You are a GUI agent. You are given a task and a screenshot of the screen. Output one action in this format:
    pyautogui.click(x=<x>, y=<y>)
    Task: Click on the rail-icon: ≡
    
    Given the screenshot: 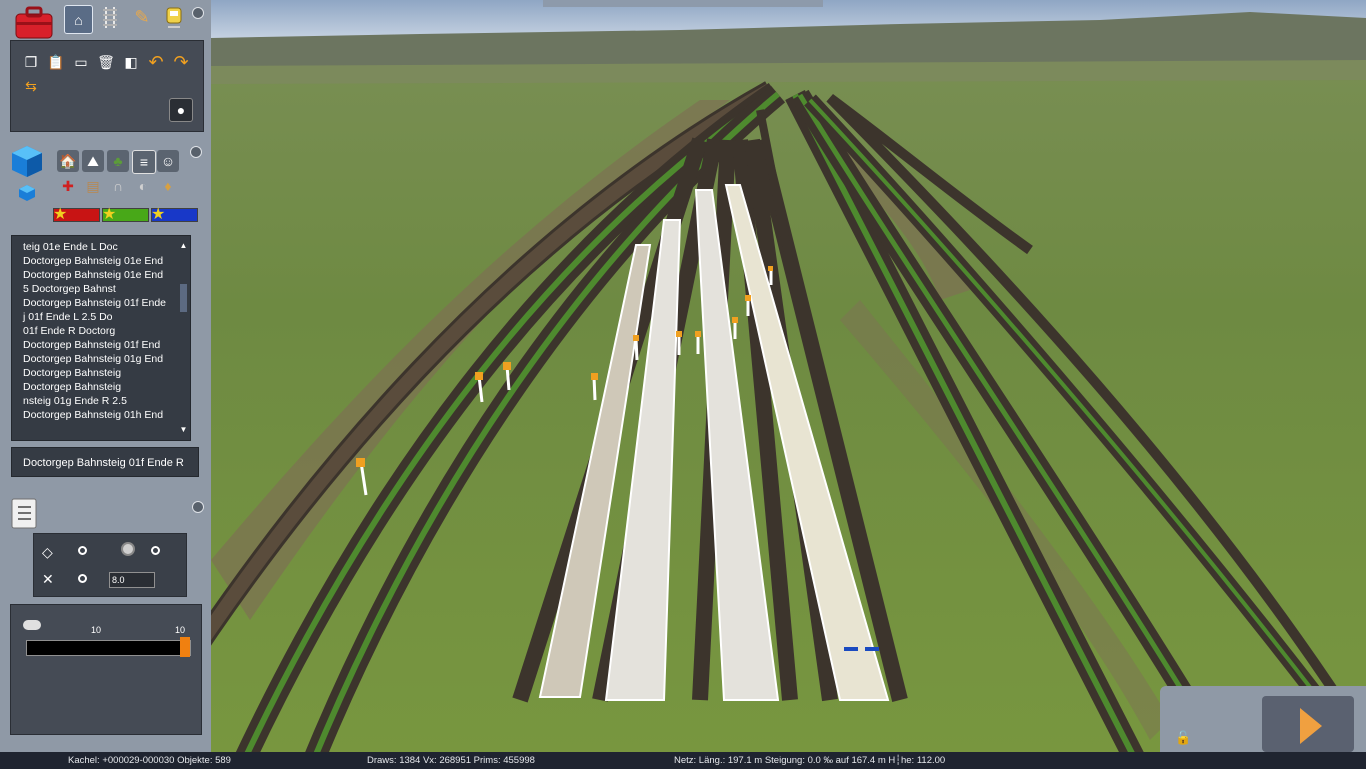 What is the action you would take?
    pyautogui.click(x=144, y=162)
    